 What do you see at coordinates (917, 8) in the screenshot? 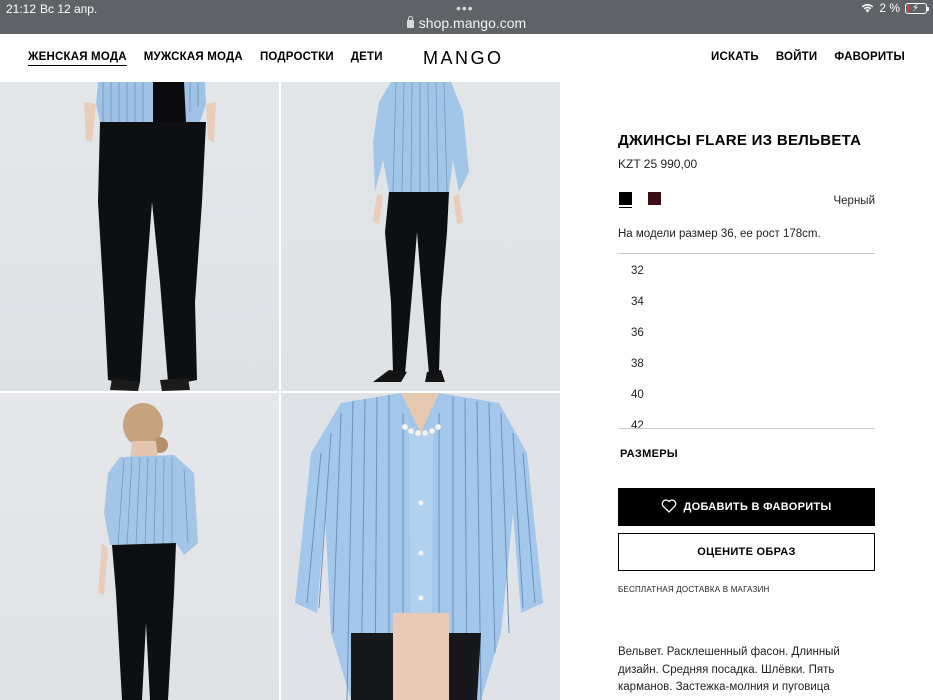
I see `battery-icon: ⚡` at bounding box center [917, 8].